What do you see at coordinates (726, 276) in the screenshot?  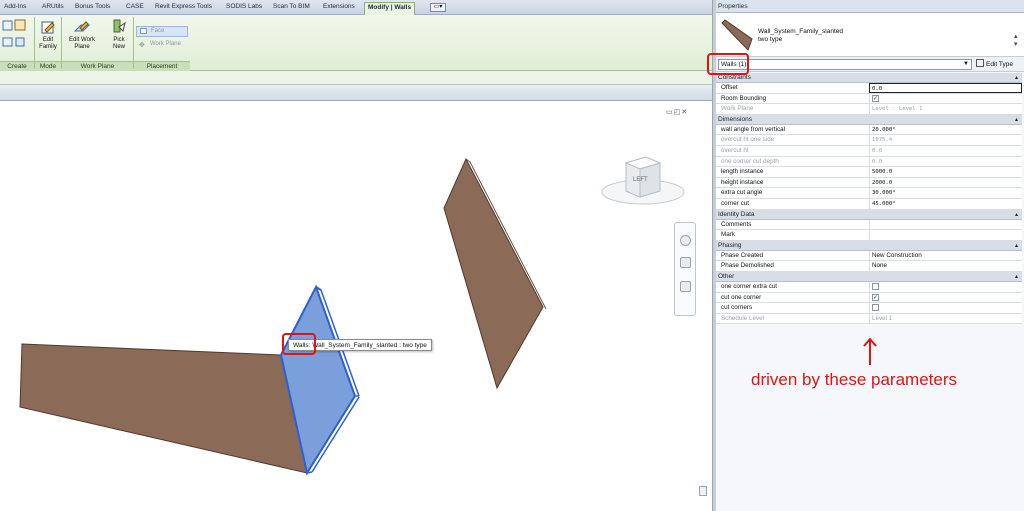 I see `group-label: Other` at bounding box center [726, 276].